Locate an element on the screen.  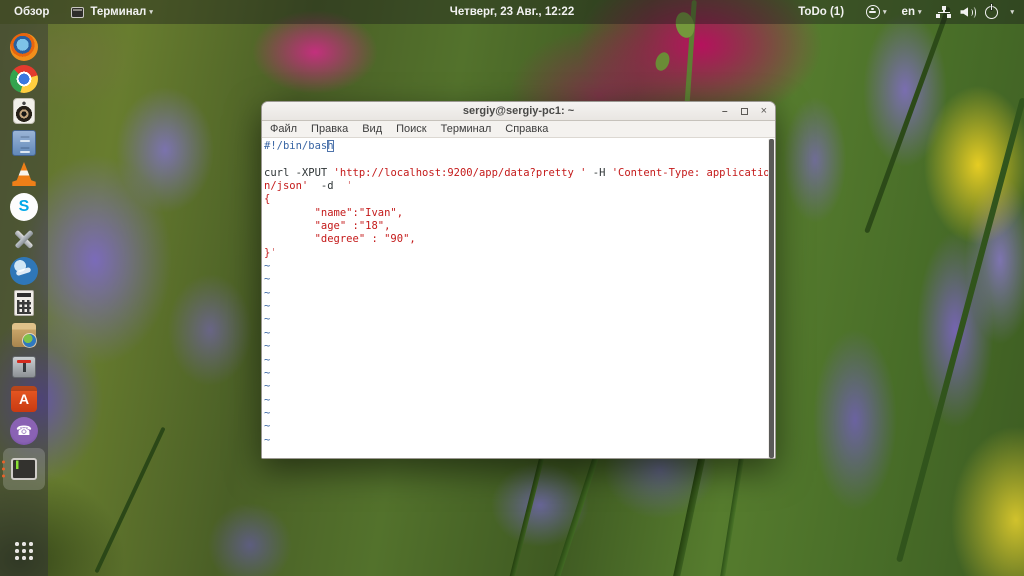
dock-item-software is located at coordinates (24, 334).